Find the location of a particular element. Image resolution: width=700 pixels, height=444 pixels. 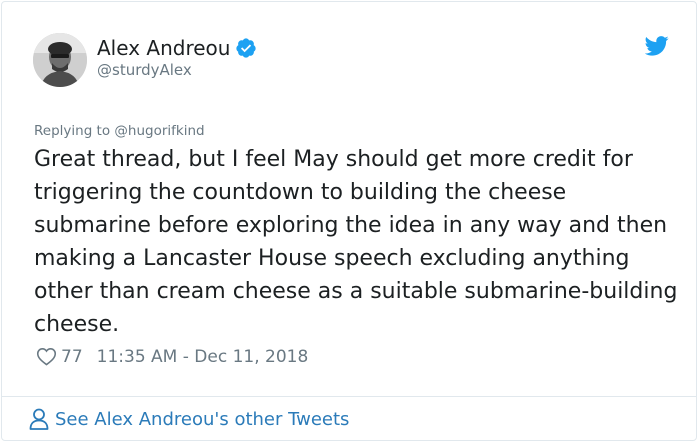

see-other-tweets-label: See Alex Andreou's other Tweets is located at coordinates (202, 419).